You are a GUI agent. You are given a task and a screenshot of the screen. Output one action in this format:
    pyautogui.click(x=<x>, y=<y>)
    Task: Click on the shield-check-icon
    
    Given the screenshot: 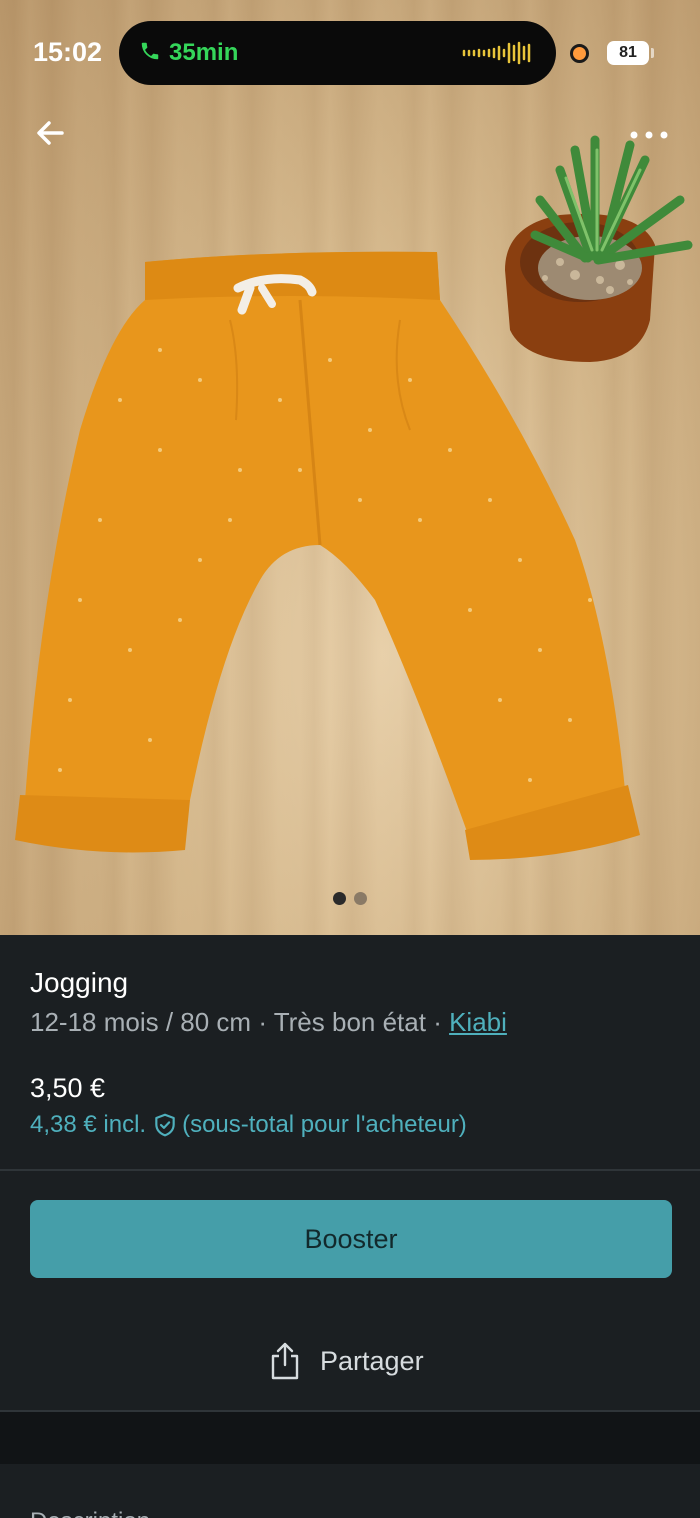 What is the action you would take?
    pyautogui.click(x=165, y=1125)
    